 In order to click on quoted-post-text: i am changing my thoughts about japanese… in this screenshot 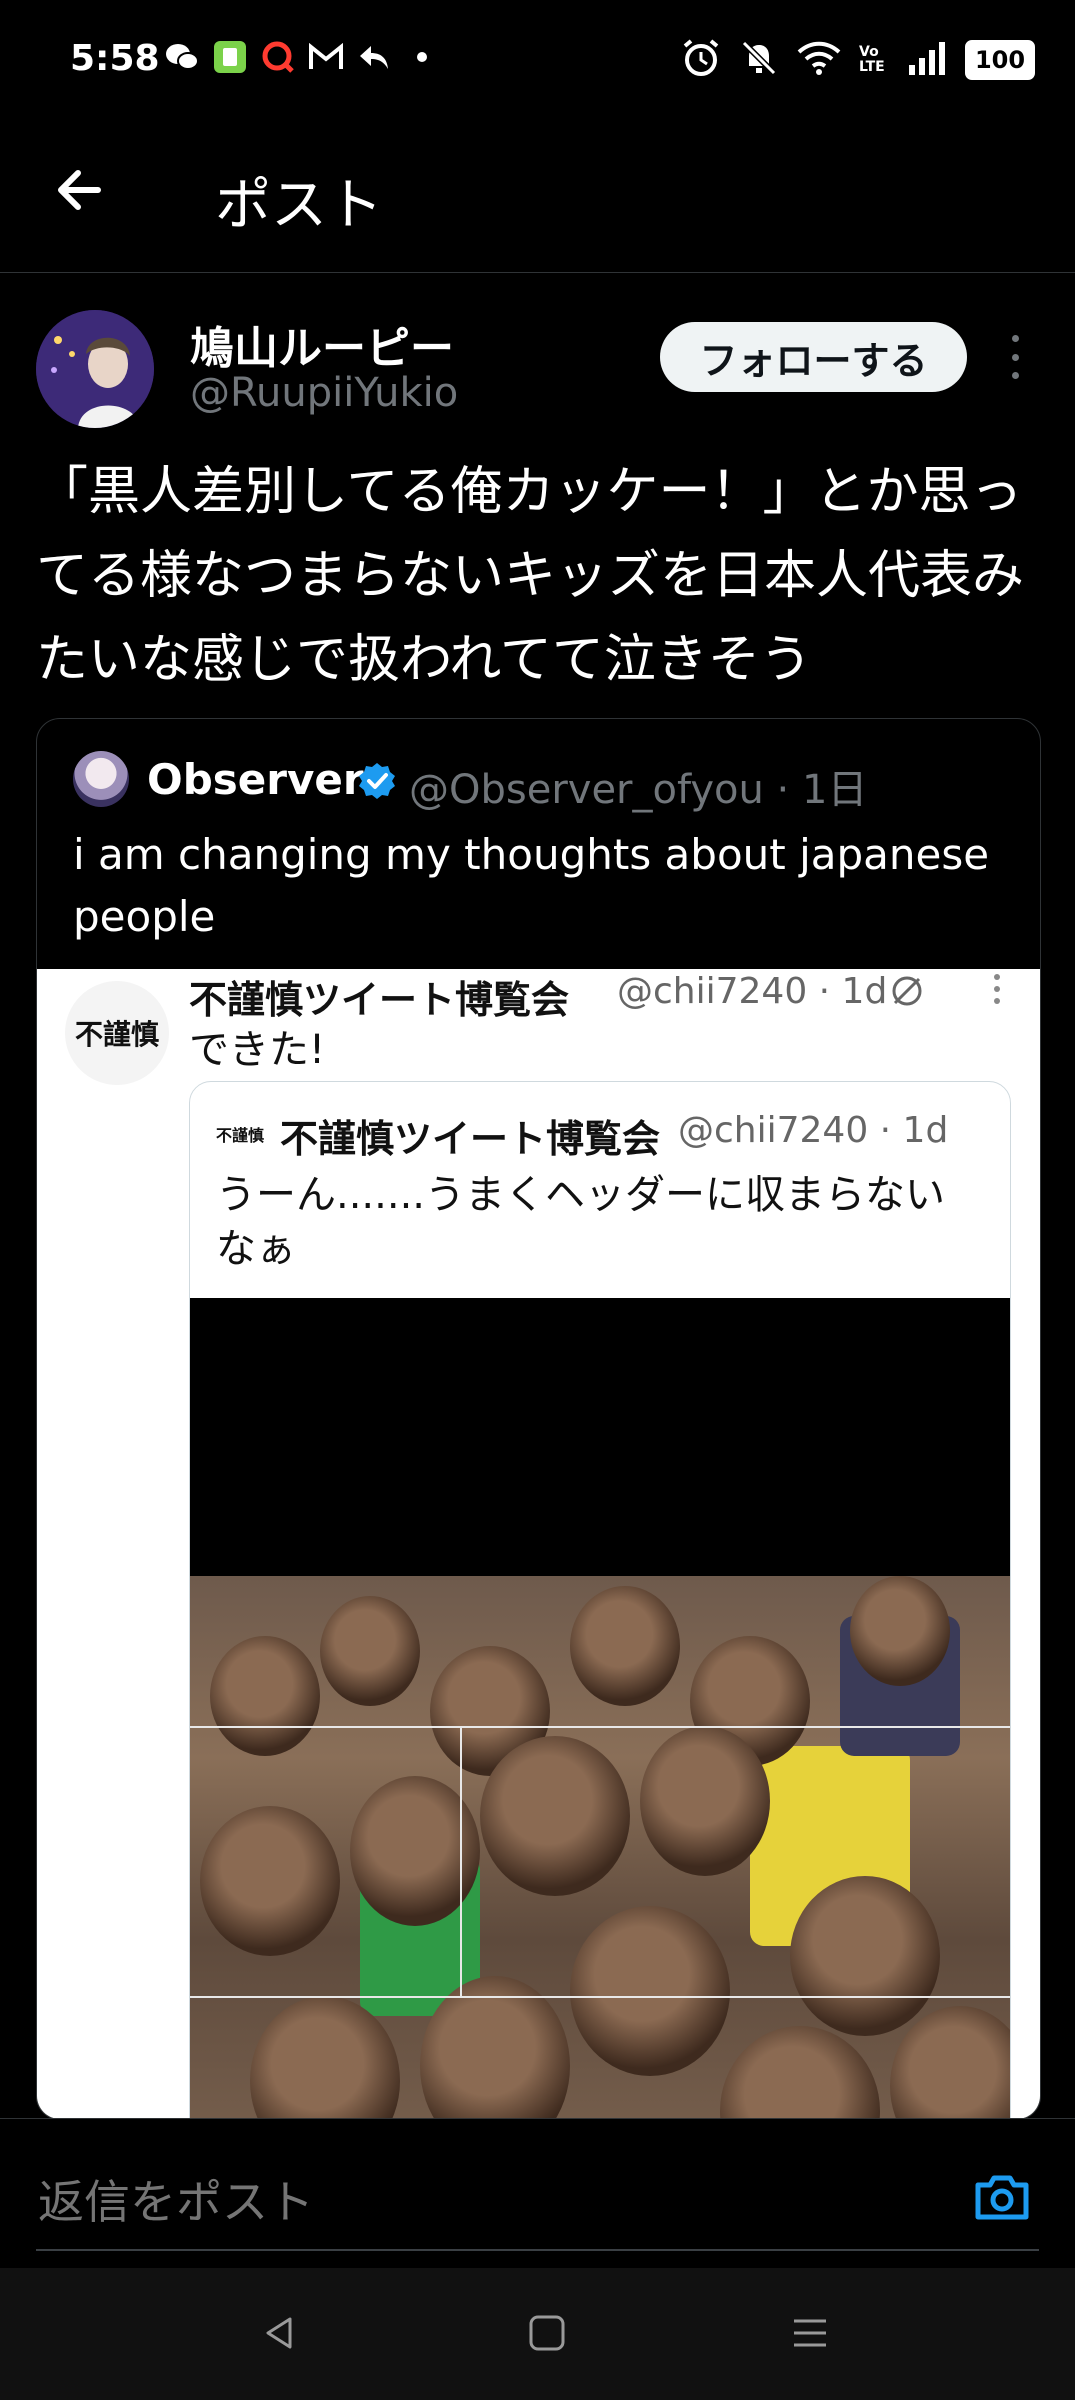, I will do `click(531, 885)`.